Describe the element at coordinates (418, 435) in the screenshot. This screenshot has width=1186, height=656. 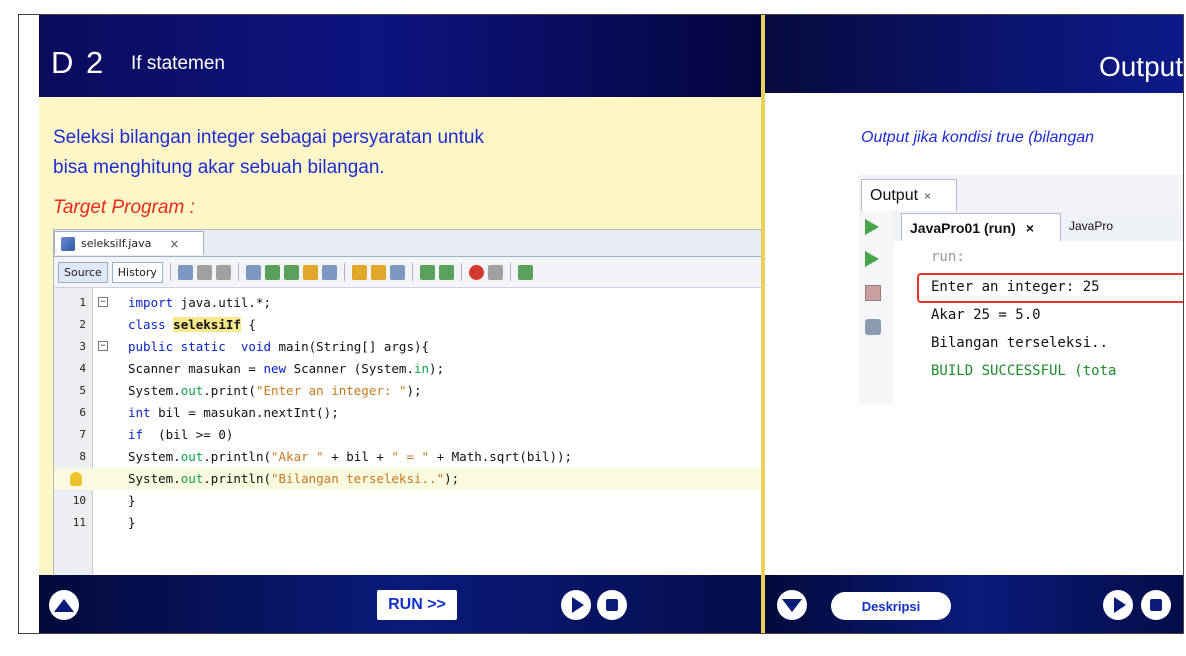
I see `code-line: 7 if (bil >= 0)` at that location.